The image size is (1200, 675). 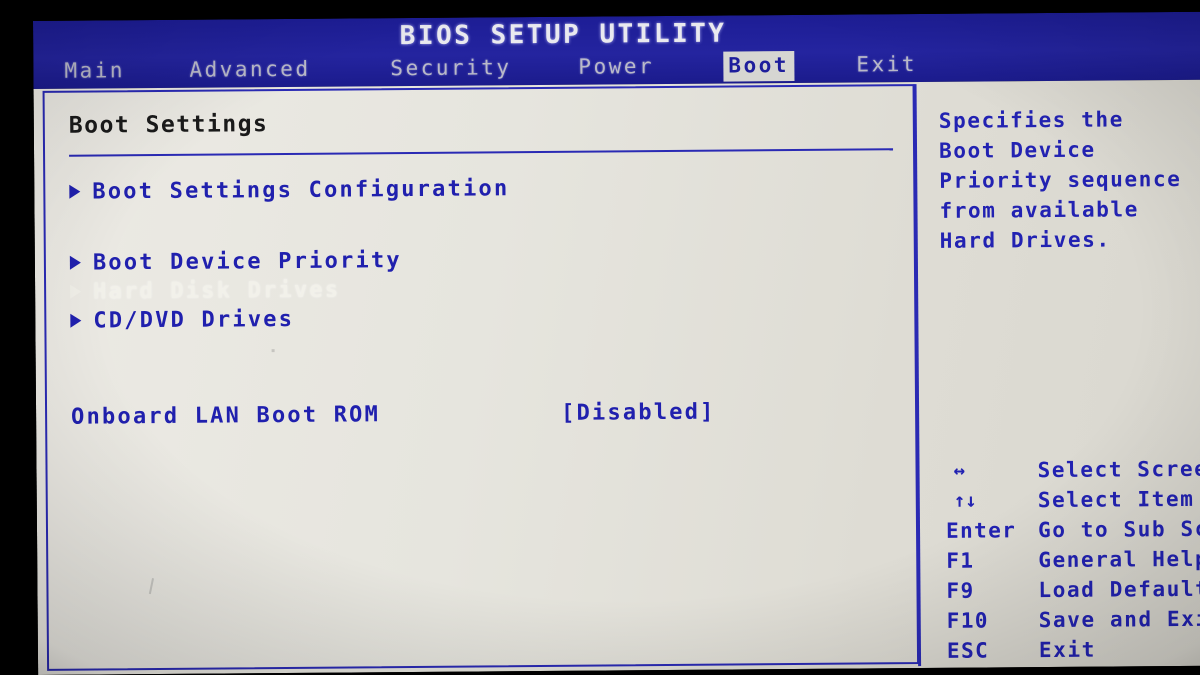 What do you see at coordinates (960, 590) in the screenshot?
I see `key-legend-key: F9` at bounding box center [960, 590].